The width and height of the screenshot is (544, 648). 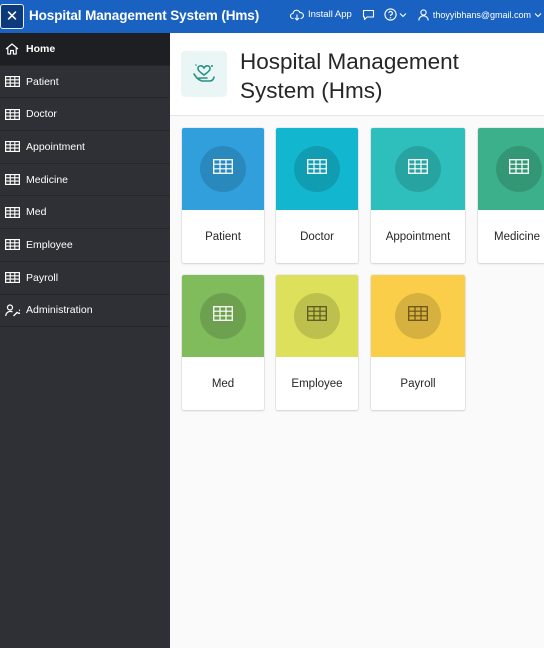 I want to click on sidebar-item-medicine: Medicine, so click(x=85, y=180).